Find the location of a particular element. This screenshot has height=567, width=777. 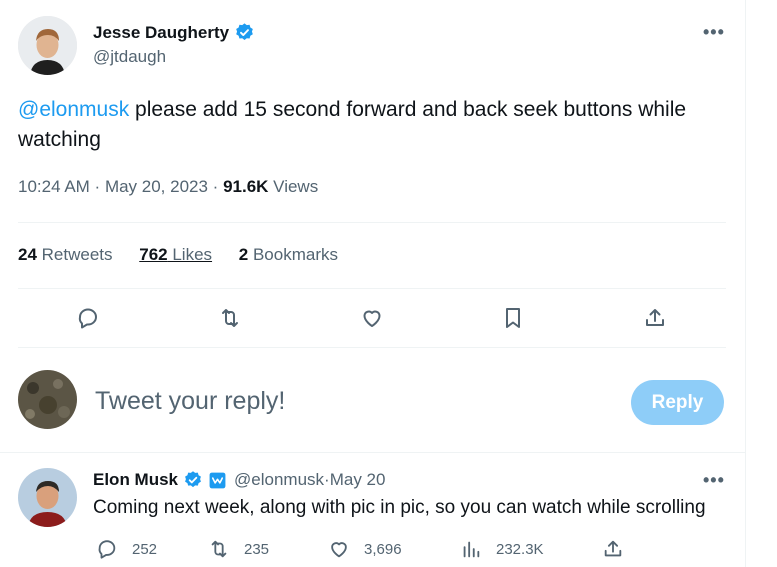

reply-input: Tweet your reply! is located at coordinates (190, 401).